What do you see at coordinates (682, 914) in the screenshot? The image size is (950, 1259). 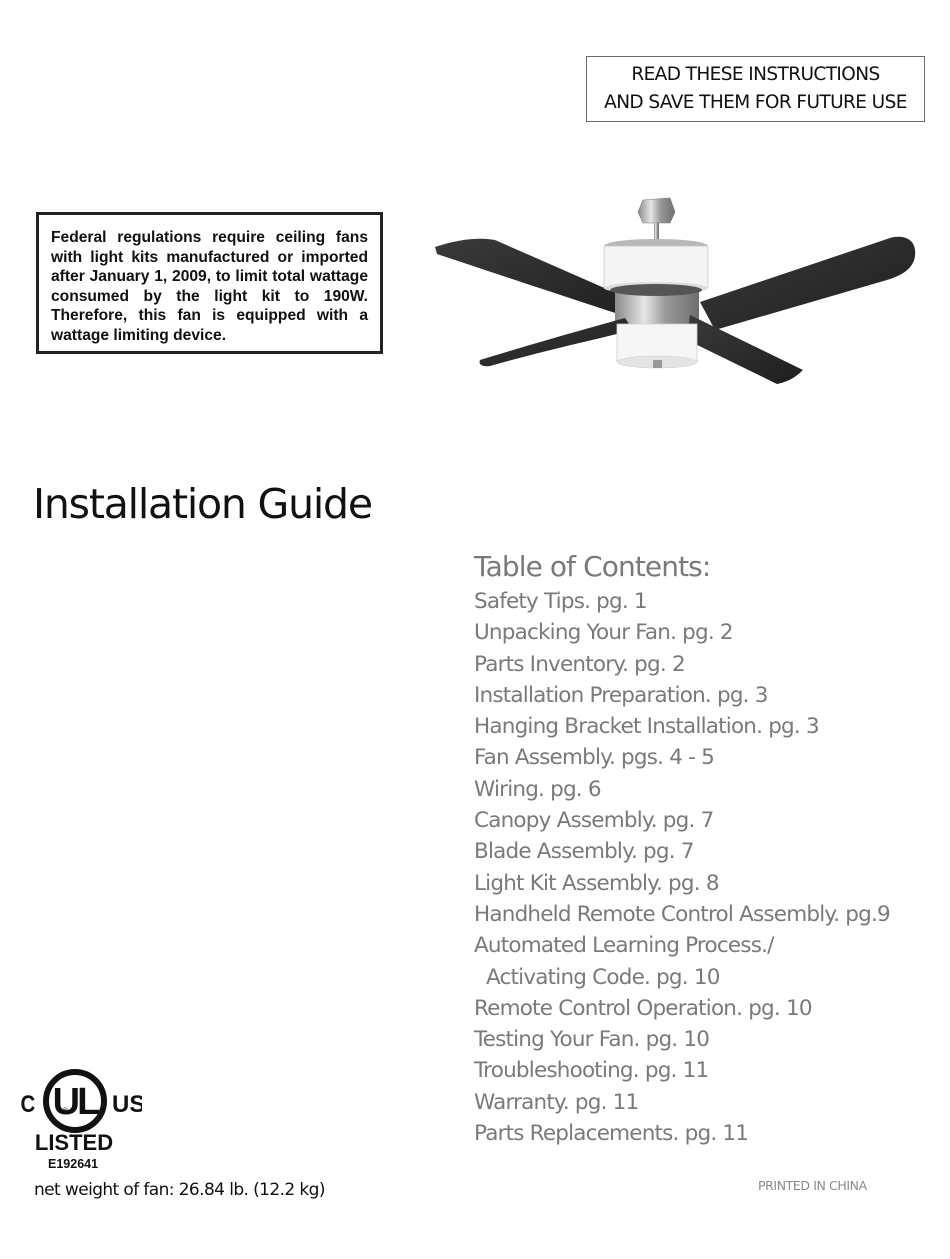 I see `toc-item: Handheld Remote Control Assembly. pg.9` at bounding box center [682, 914].